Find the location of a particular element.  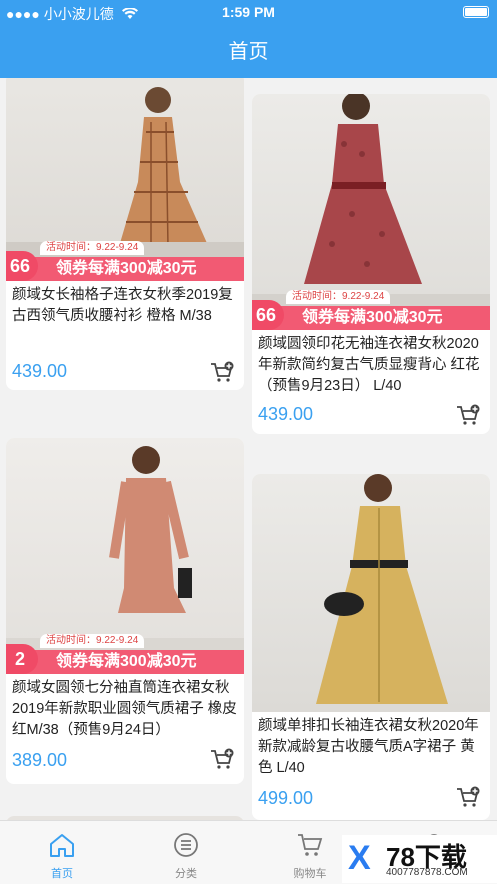

product-title: 颜域女长袖格子连衣女秋季2019复古西领气质收腰衬衫 橙格 M/38 is located at coordinates (125, 304).